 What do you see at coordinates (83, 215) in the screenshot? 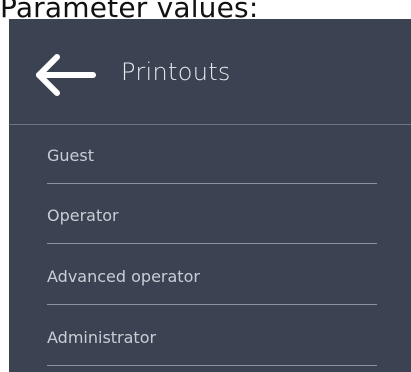
I see `list-item-label: Operator` at bounding box center [83, 215].